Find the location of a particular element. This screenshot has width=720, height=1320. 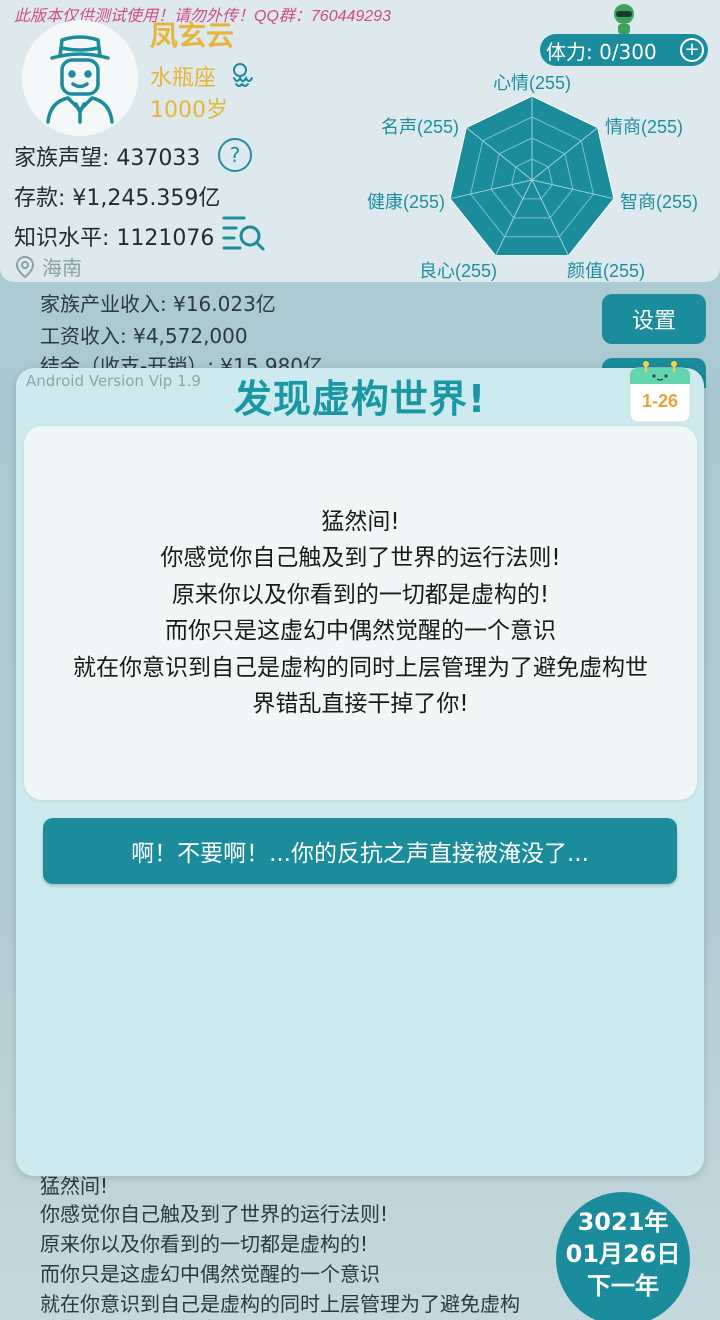

next-year-button: 3021年 01月26日 下一年 is located at coordinates (623, 1256).